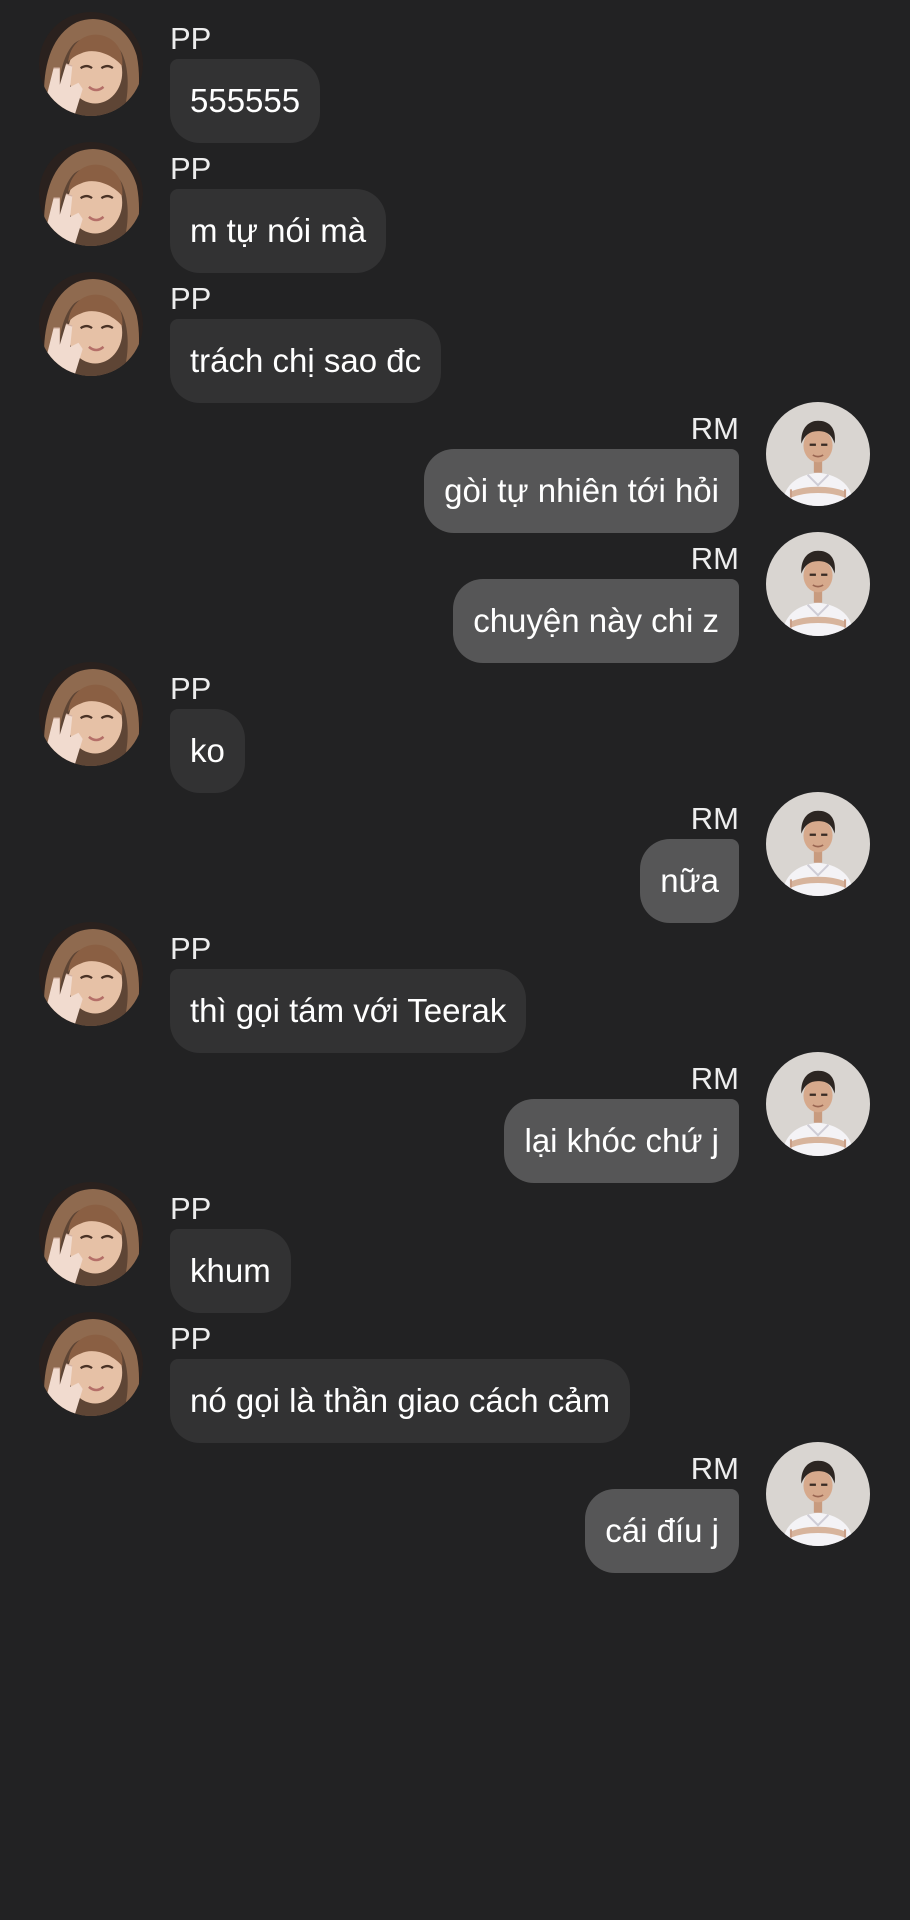 The image size is (910, 1920). I want to click on message-row: RM lại khóc chứ j, so click(455, 1111).